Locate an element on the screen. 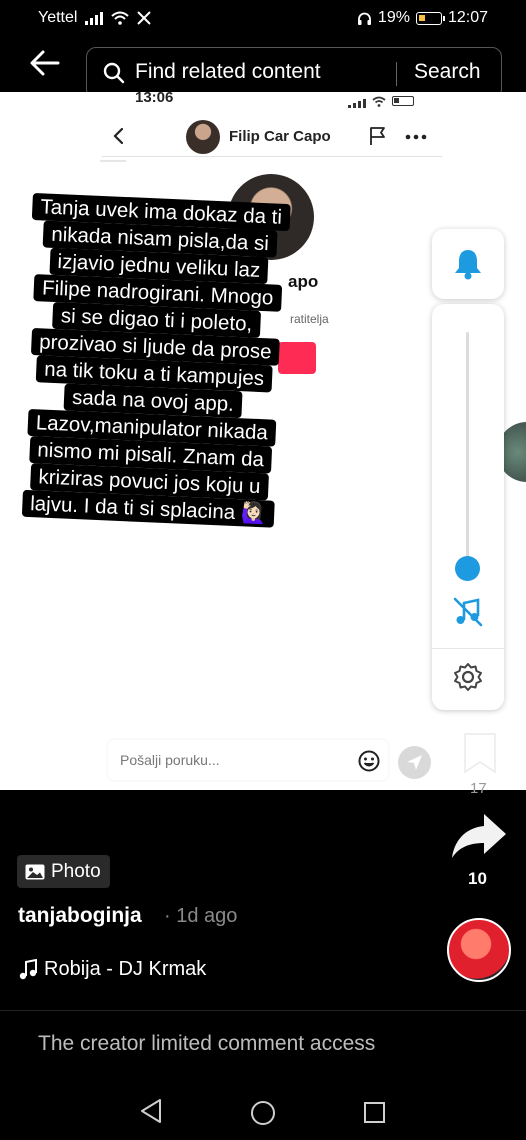 The width and height of the screenshot is (526, 1140). chat-avatar is located at coordinates (203, 137).